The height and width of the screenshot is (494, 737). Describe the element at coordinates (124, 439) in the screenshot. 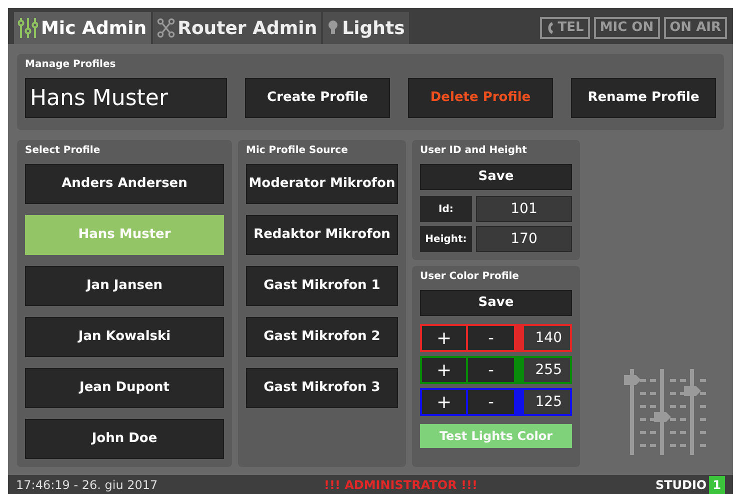

I see `profile-list-item: John Doe` at that location.